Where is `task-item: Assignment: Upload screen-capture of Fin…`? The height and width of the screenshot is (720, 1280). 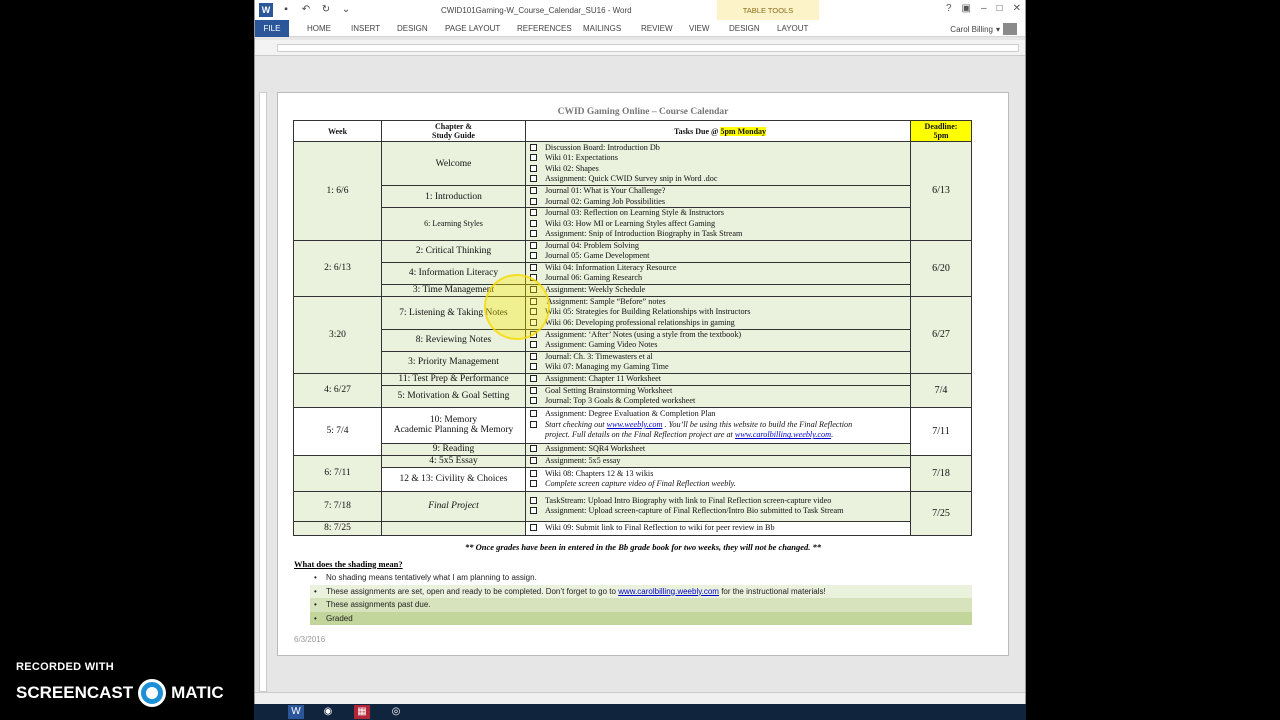 task-item: Assignment: Upload screen-capture of Fin… is located at coordinates (720, 511).